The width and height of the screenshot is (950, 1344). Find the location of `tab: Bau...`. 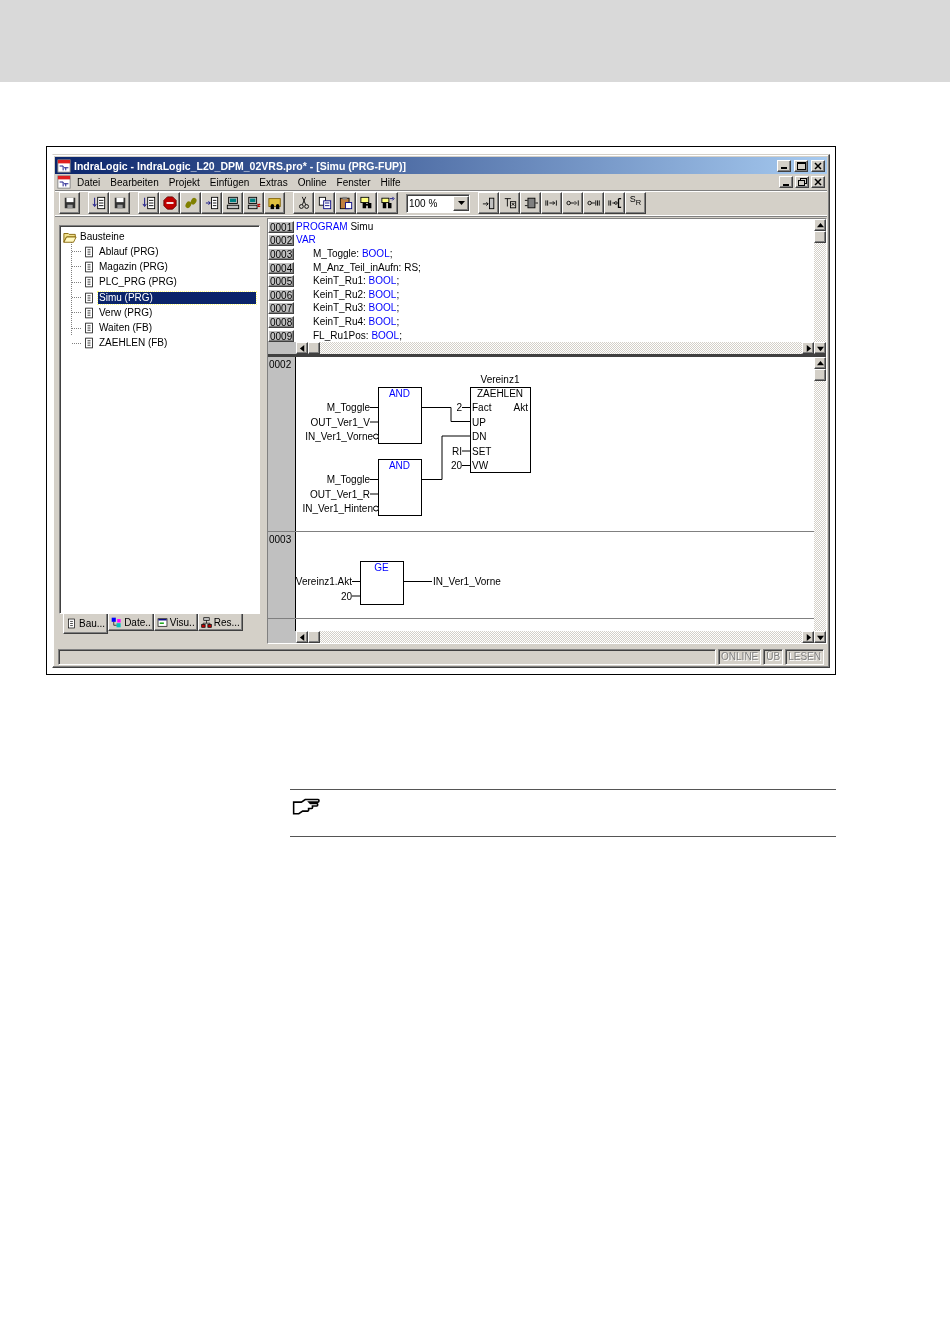

tab: Bau... is located at coordinates (86, 624).